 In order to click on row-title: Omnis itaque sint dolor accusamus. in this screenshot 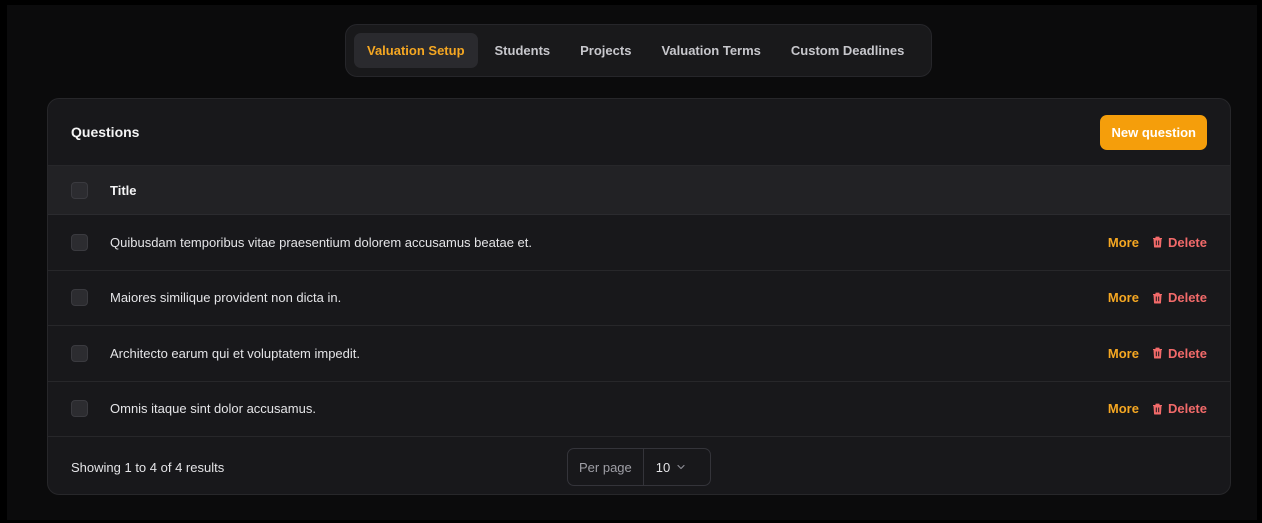, I will do `click(213, 409)`.